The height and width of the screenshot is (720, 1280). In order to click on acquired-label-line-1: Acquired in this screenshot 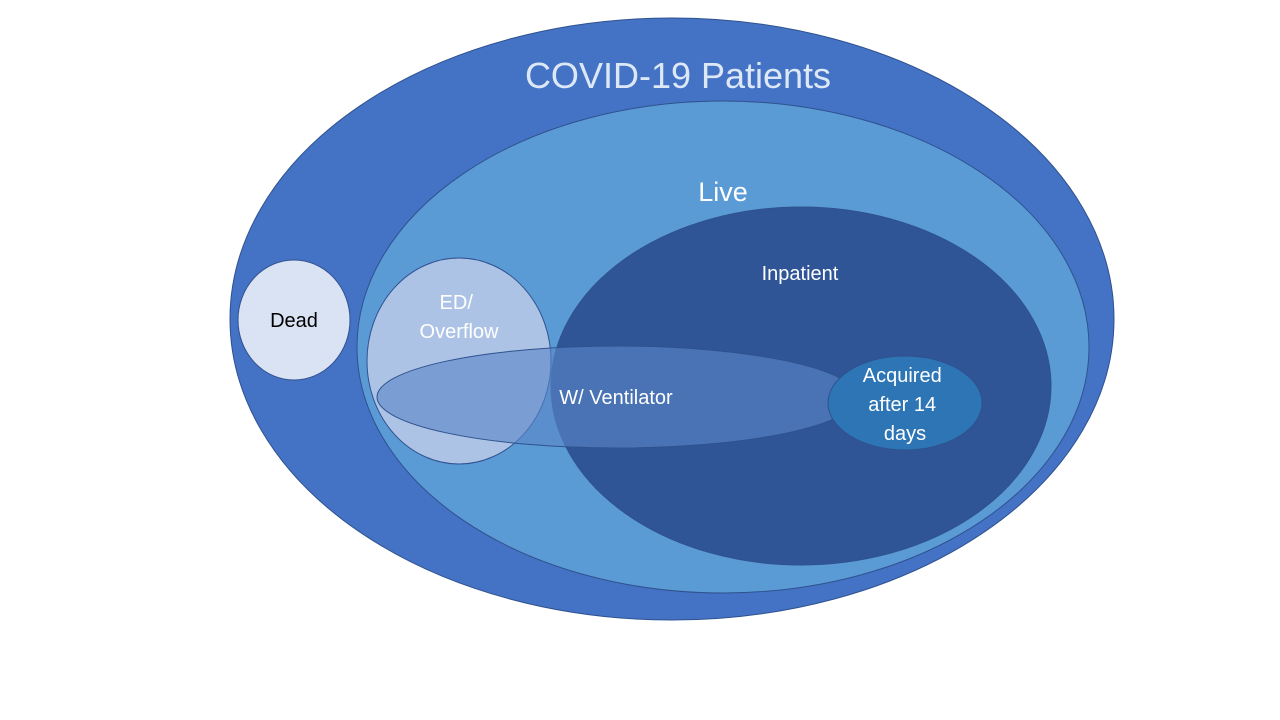, I will do `click(902, 376)`.